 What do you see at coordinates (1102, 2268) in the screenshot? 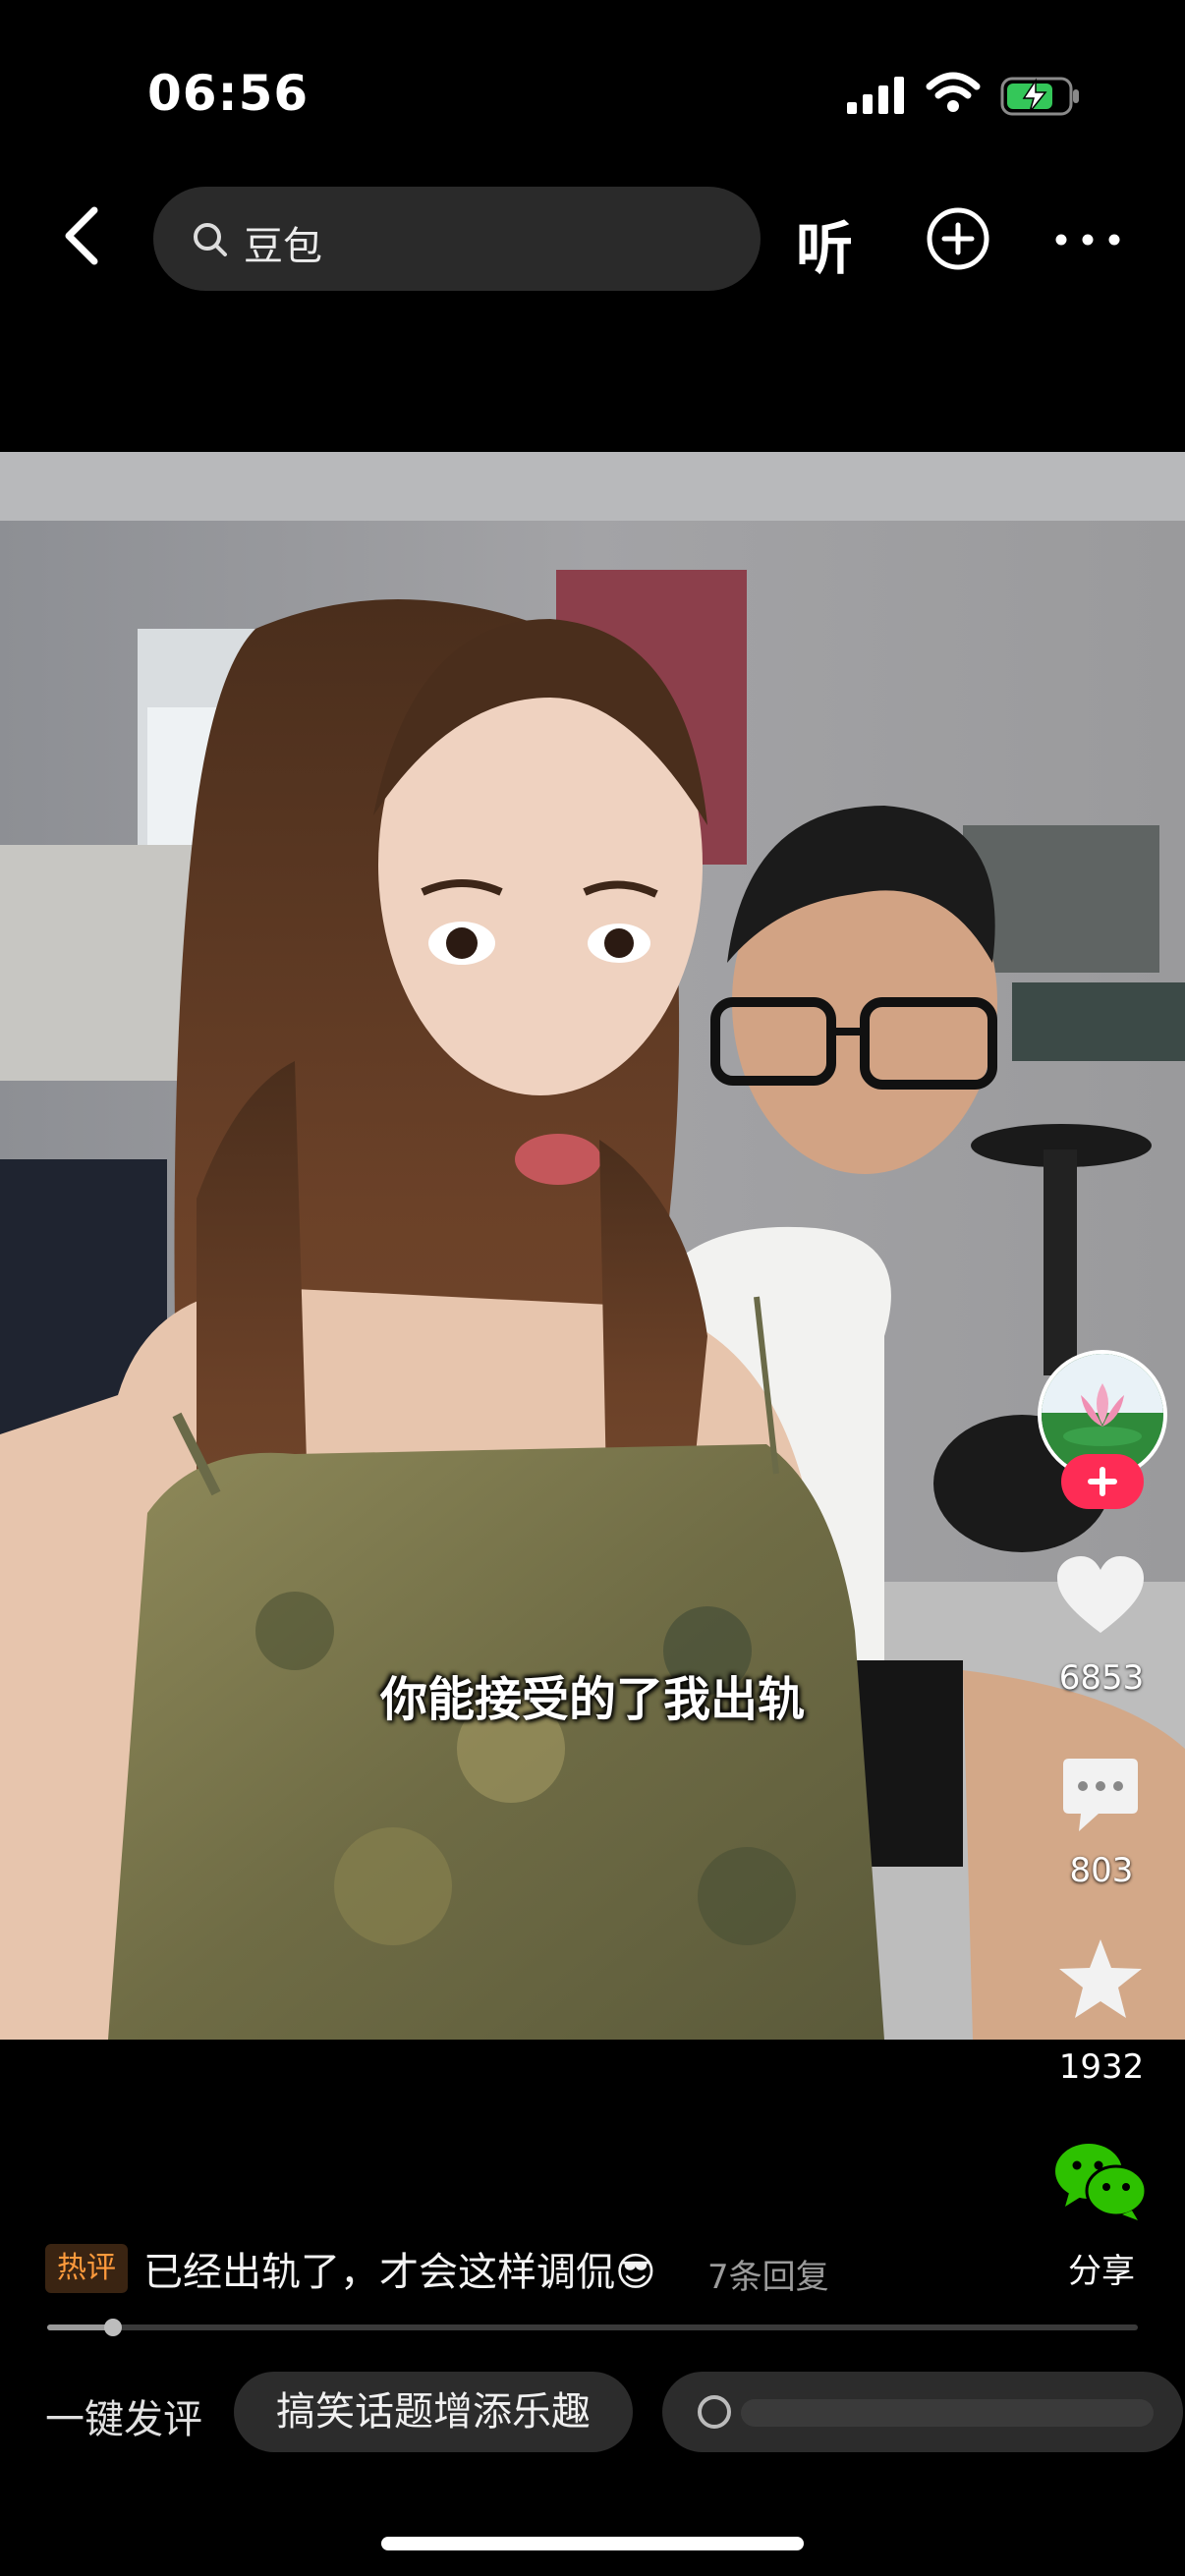
I see `share-label: 分享` at bounding box center [1102, 2268].